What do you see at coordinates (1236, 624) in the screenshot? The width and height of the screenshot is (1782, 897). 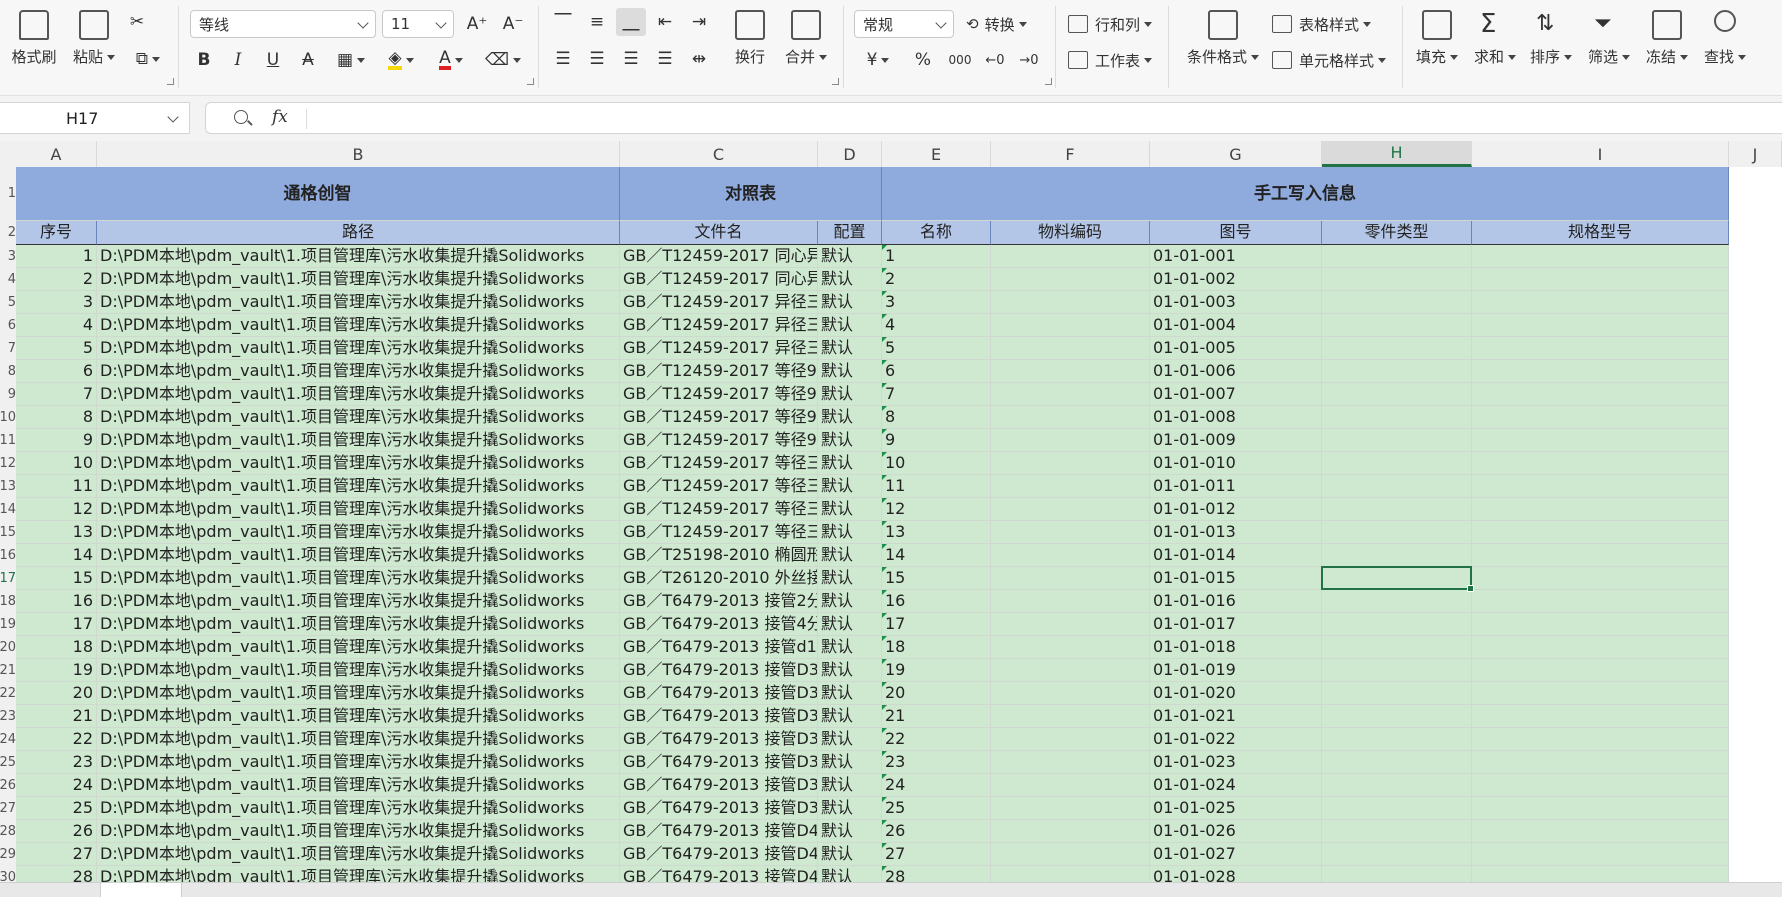 I see `table-cell: 01-01-017` at bounding box center [1236, 624].